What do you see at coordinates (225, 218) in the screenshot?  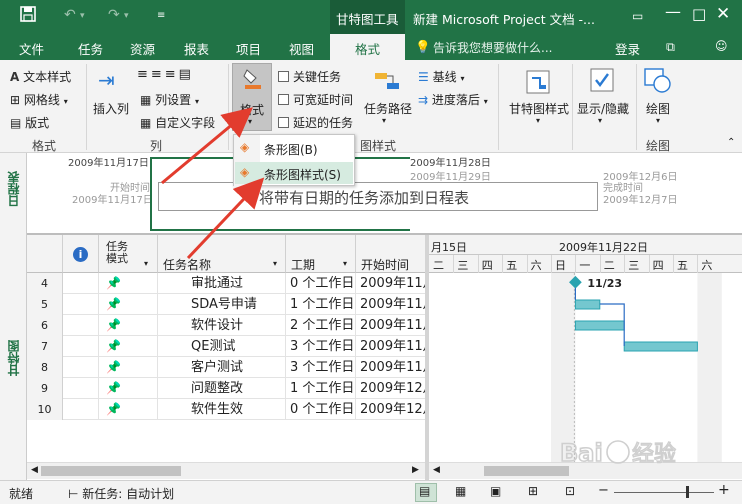 I see `arrow-to-bar-styles` at bounding box center [225, 218].